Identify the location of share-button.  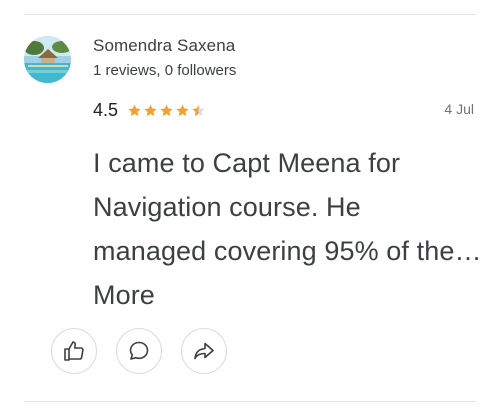
(204, 351).